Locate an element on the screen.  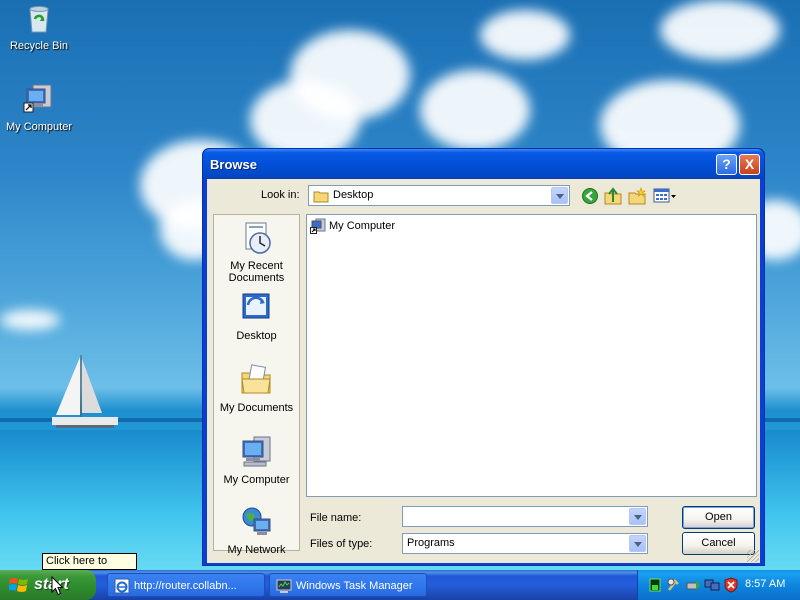
look-in-dropdown: Desktop is located at coordinates (439, 195).